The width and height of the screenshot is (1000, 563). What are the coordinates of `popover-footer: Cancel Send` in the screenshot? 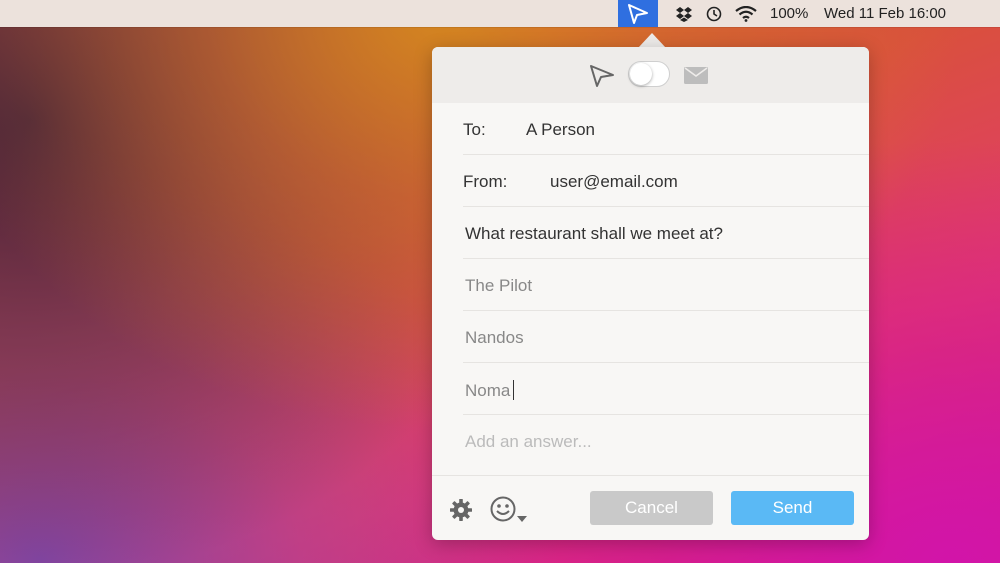 It's located at (650, 507).